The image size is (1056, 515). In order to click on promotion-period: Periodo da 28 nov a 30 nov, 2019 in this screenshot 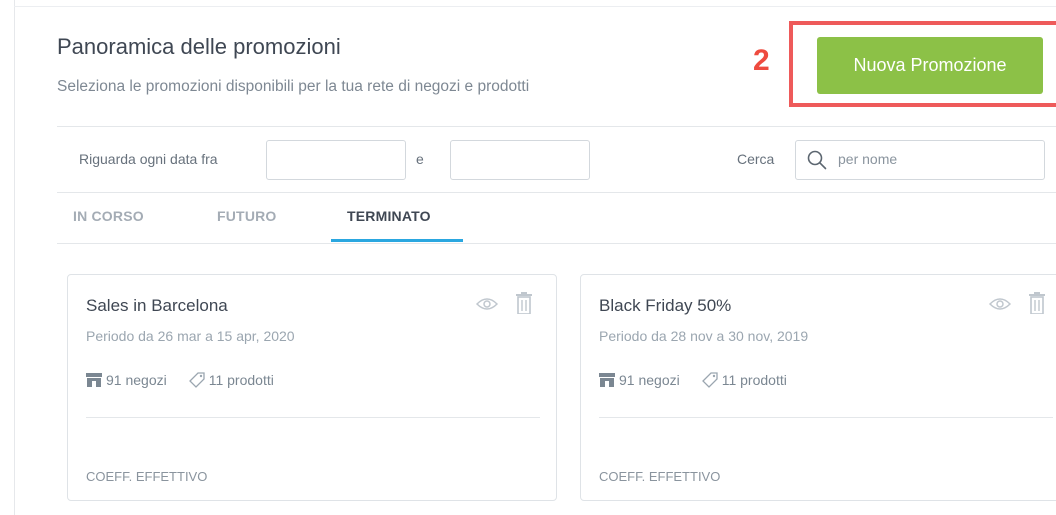, I will do `click(704, 336)`.